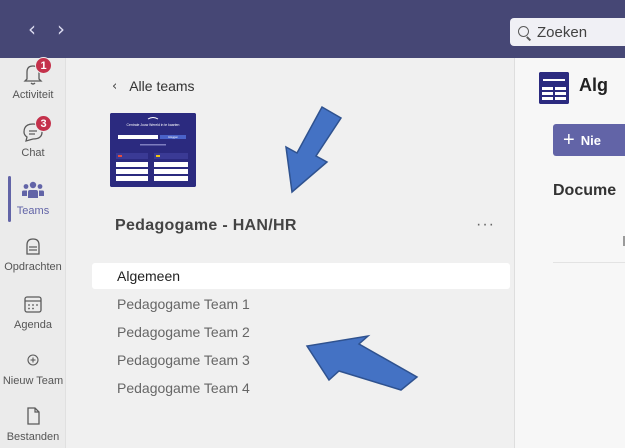 Image resolution: width=625 pixels, height=448 pixels. I want to click on rail-label-agenda: Agenda, so click(33, 325).